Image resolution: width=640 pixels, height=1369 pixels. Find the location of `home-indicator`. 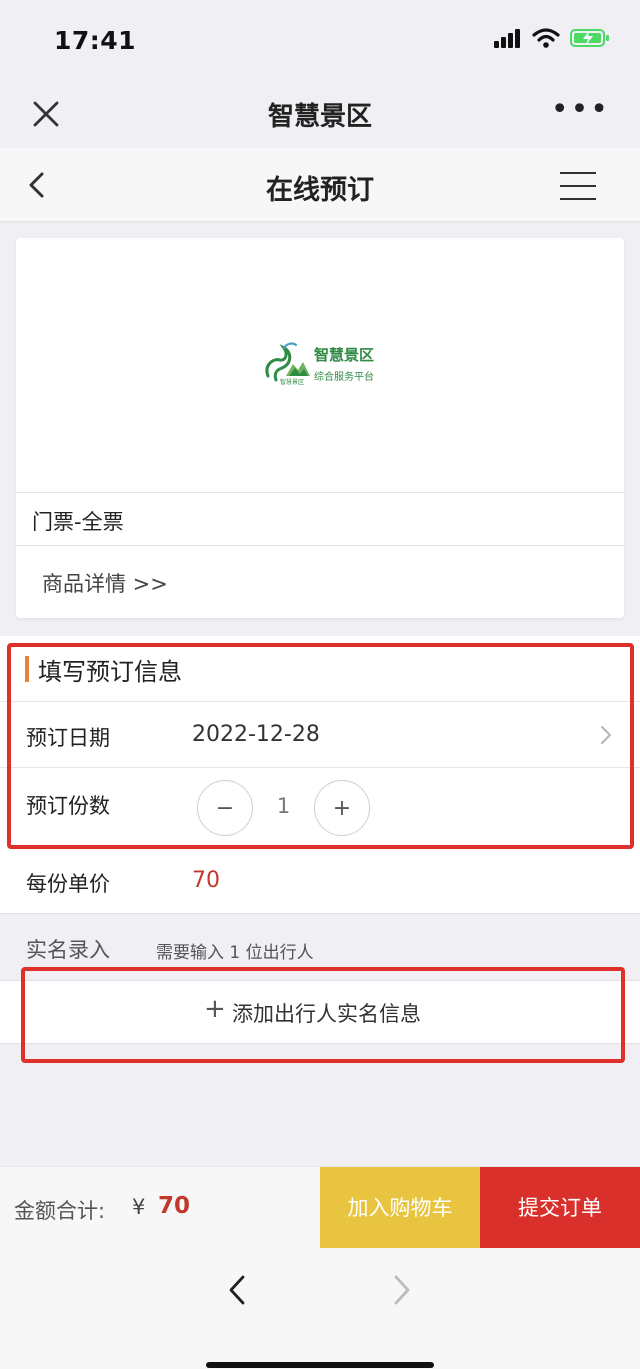

home-indicator is located at coordinates (320, 1365).